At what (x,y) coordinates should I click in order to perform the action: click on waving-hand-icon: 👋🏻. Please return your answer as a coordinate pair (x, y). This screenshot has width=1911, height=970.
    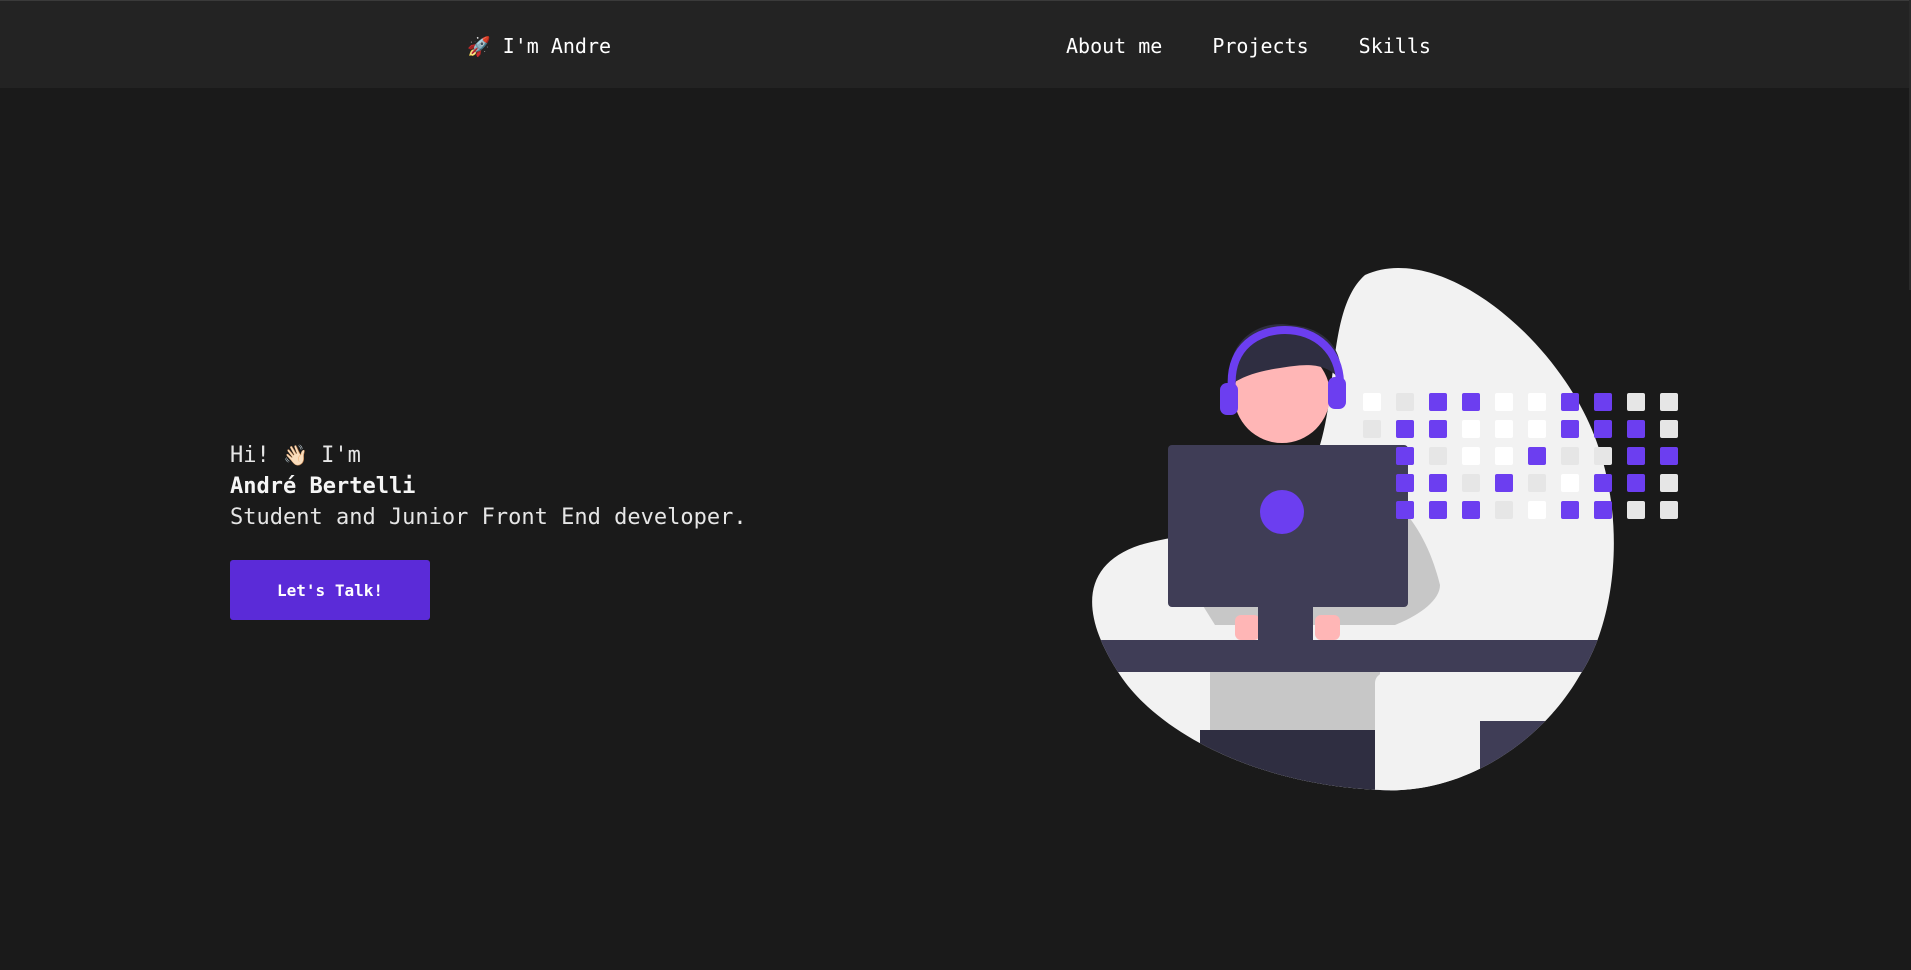
    Looking at the image, I should click on (295, 455).